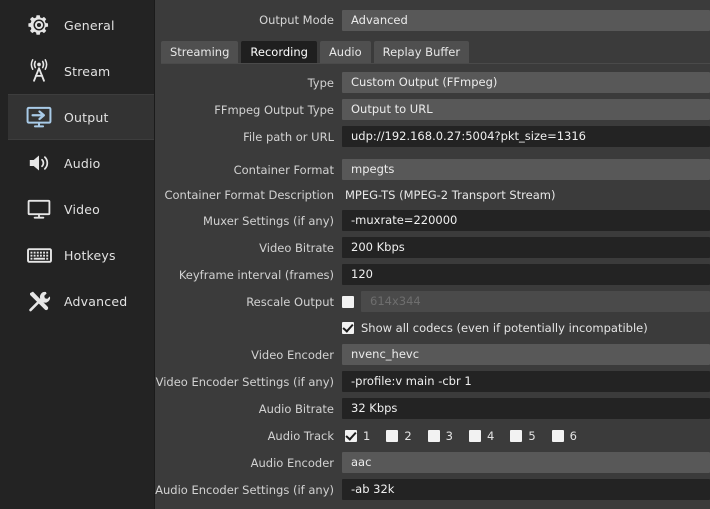  I want to click on sidebar-item-label: Audio, so click(82, 163).